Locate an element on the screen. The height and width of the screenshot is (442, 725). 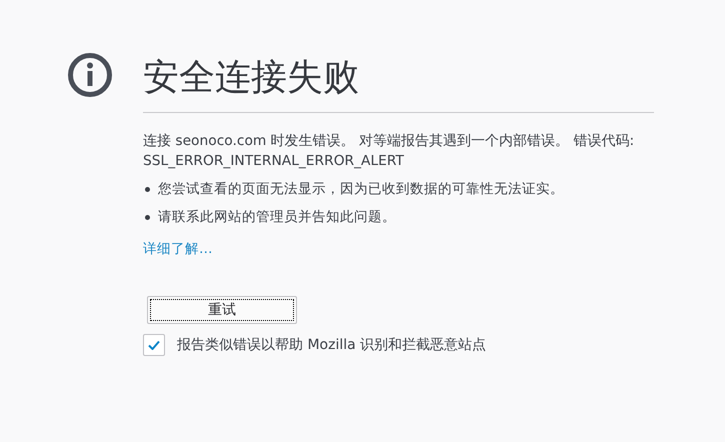
checkbox-label: 报告类似错误以帮助 Mozilla 识别和拦截恶意站点 is located at coordinates (331, 345).